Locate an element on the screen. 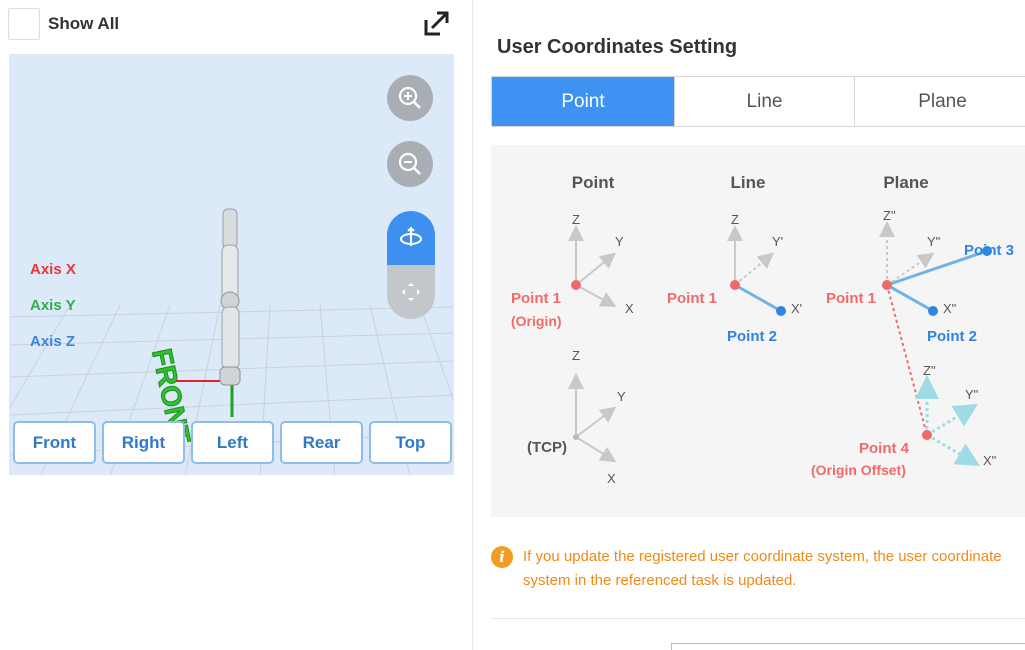 The width and height of the screenshot is (1025, 650). point-diagram: Z Y X Point 1 (Origin) is located at coordinates (572, 270).